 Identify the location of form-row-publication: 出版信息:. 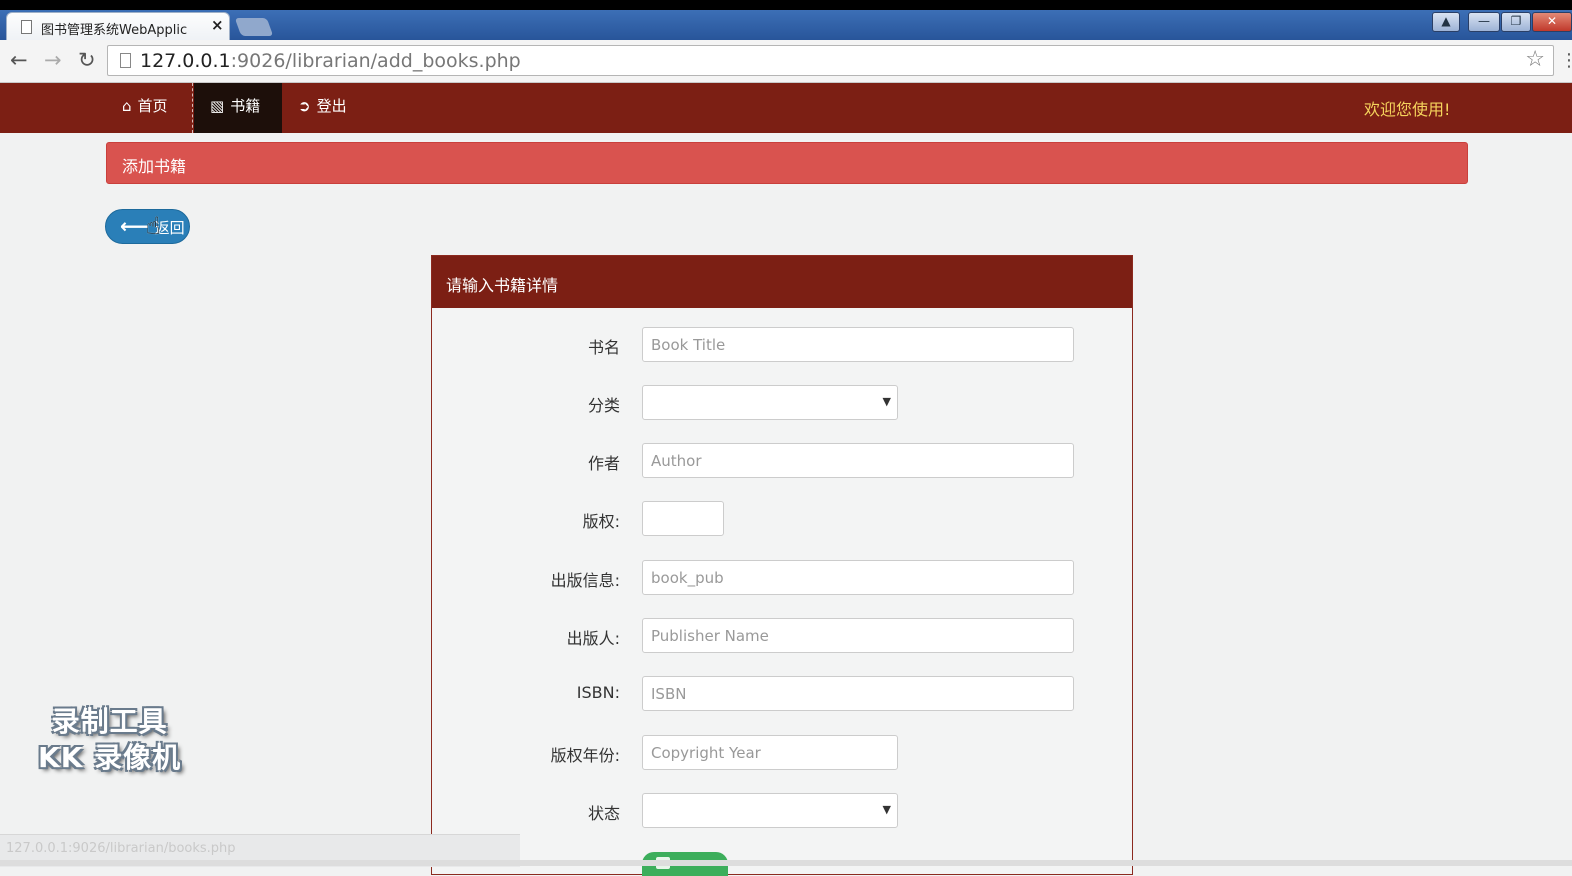
(782, 578).